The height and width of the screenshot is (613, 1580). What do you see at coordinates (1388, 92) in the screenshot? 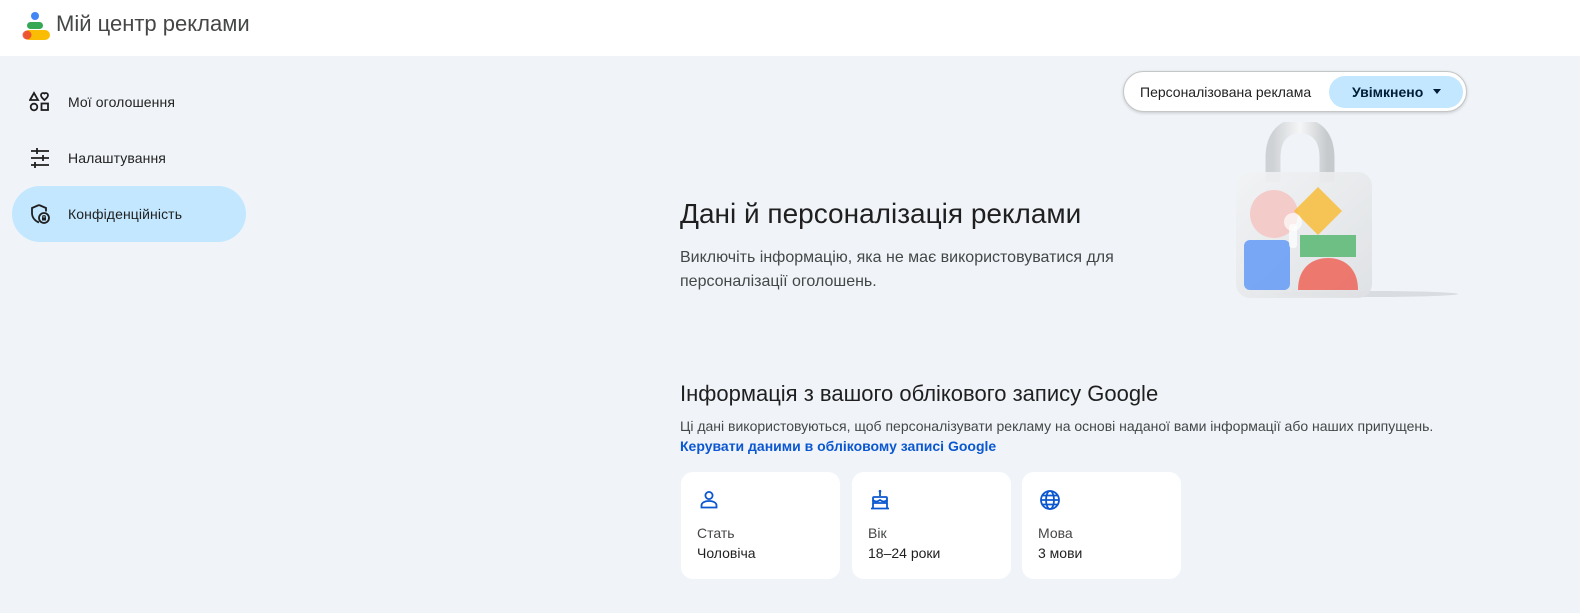
I see `personalized-ads-state: Увімкнено` at bounding box center [1388, 92].